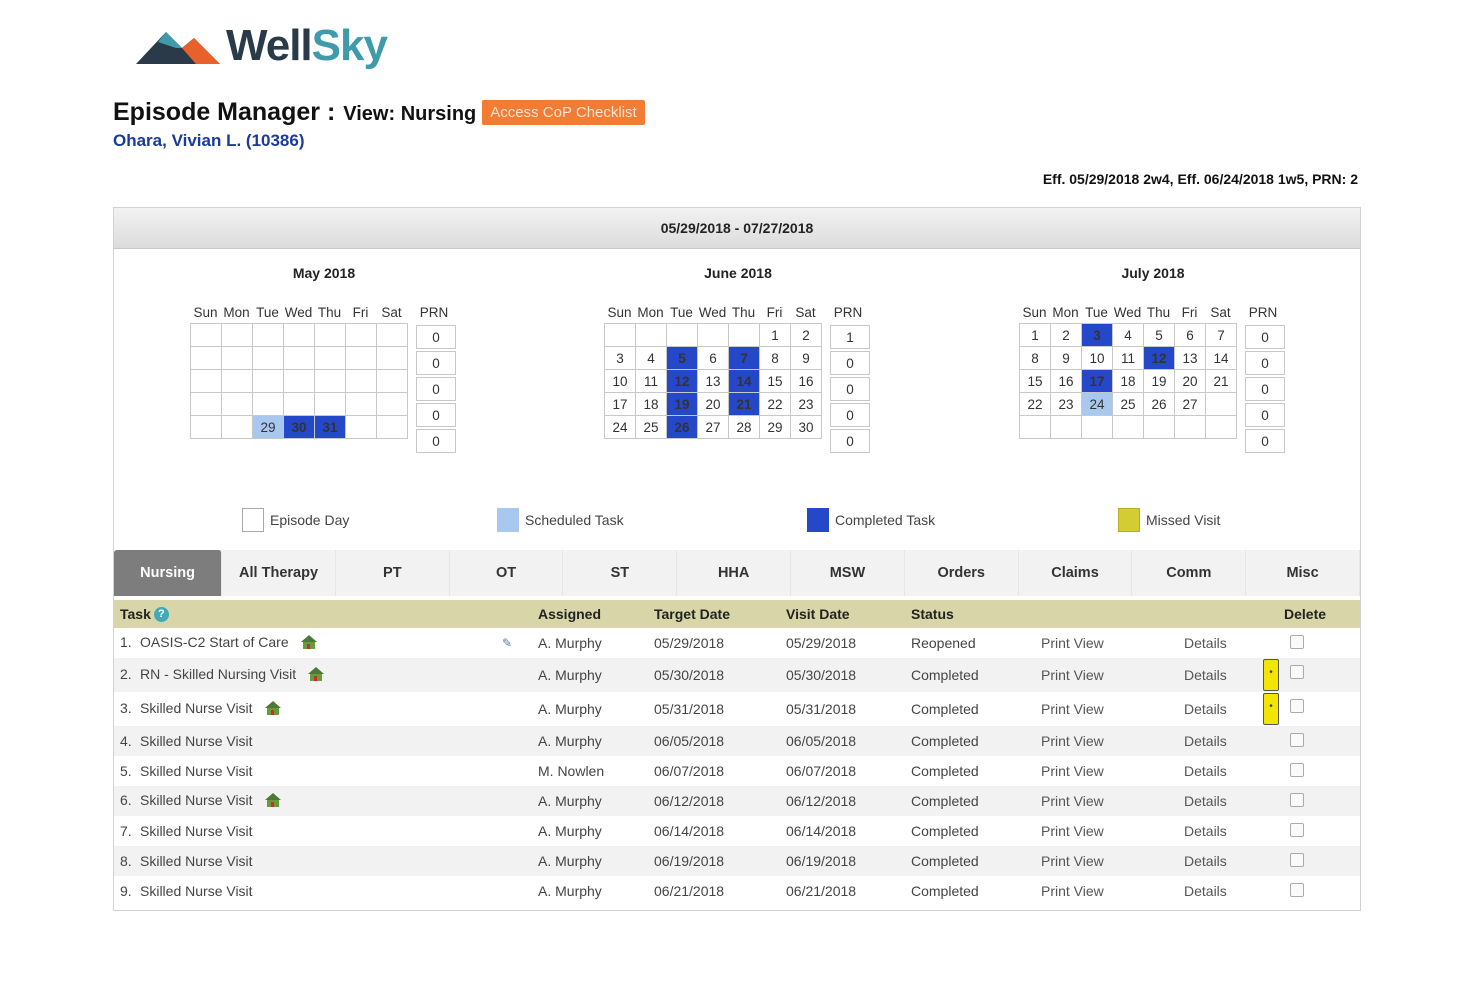 The width and height of the screenshot is (1480, 987). Describe the element at coordinates (209, 141) in the screenshot. I see `patient-name-link: Ohara, Vivian L. (10386)` at that location.